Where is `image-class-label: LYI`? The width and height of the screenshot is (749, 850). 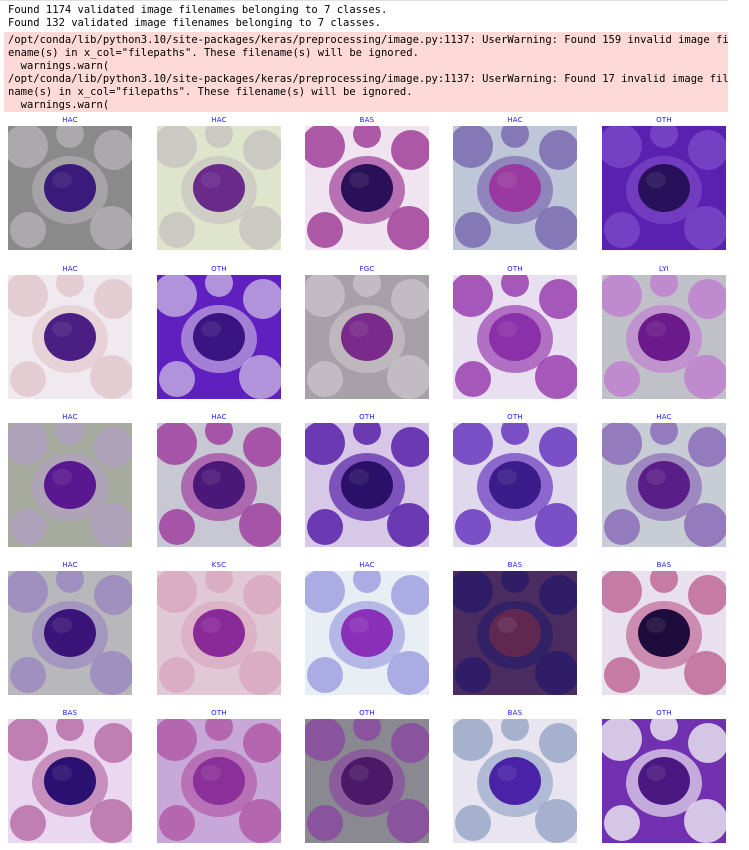
image-class-label: LYI is located at coordinates (664, 269).